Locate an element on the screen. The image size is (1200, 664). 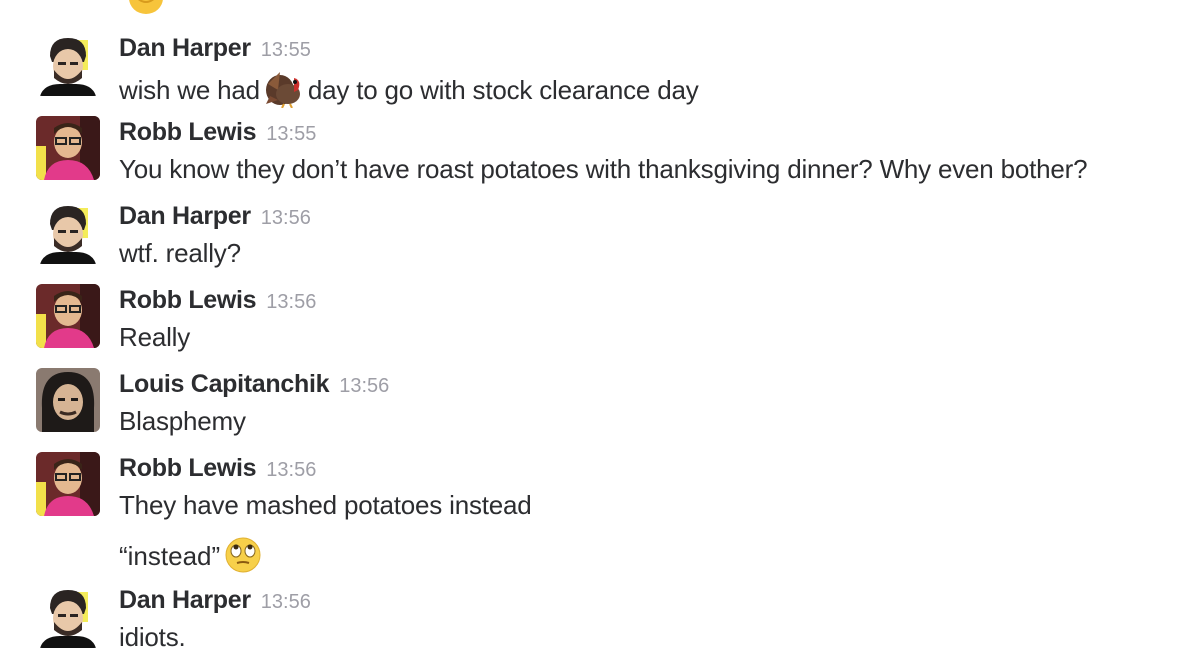
message-text: wtf. really? is located at coordinates (180, 253).